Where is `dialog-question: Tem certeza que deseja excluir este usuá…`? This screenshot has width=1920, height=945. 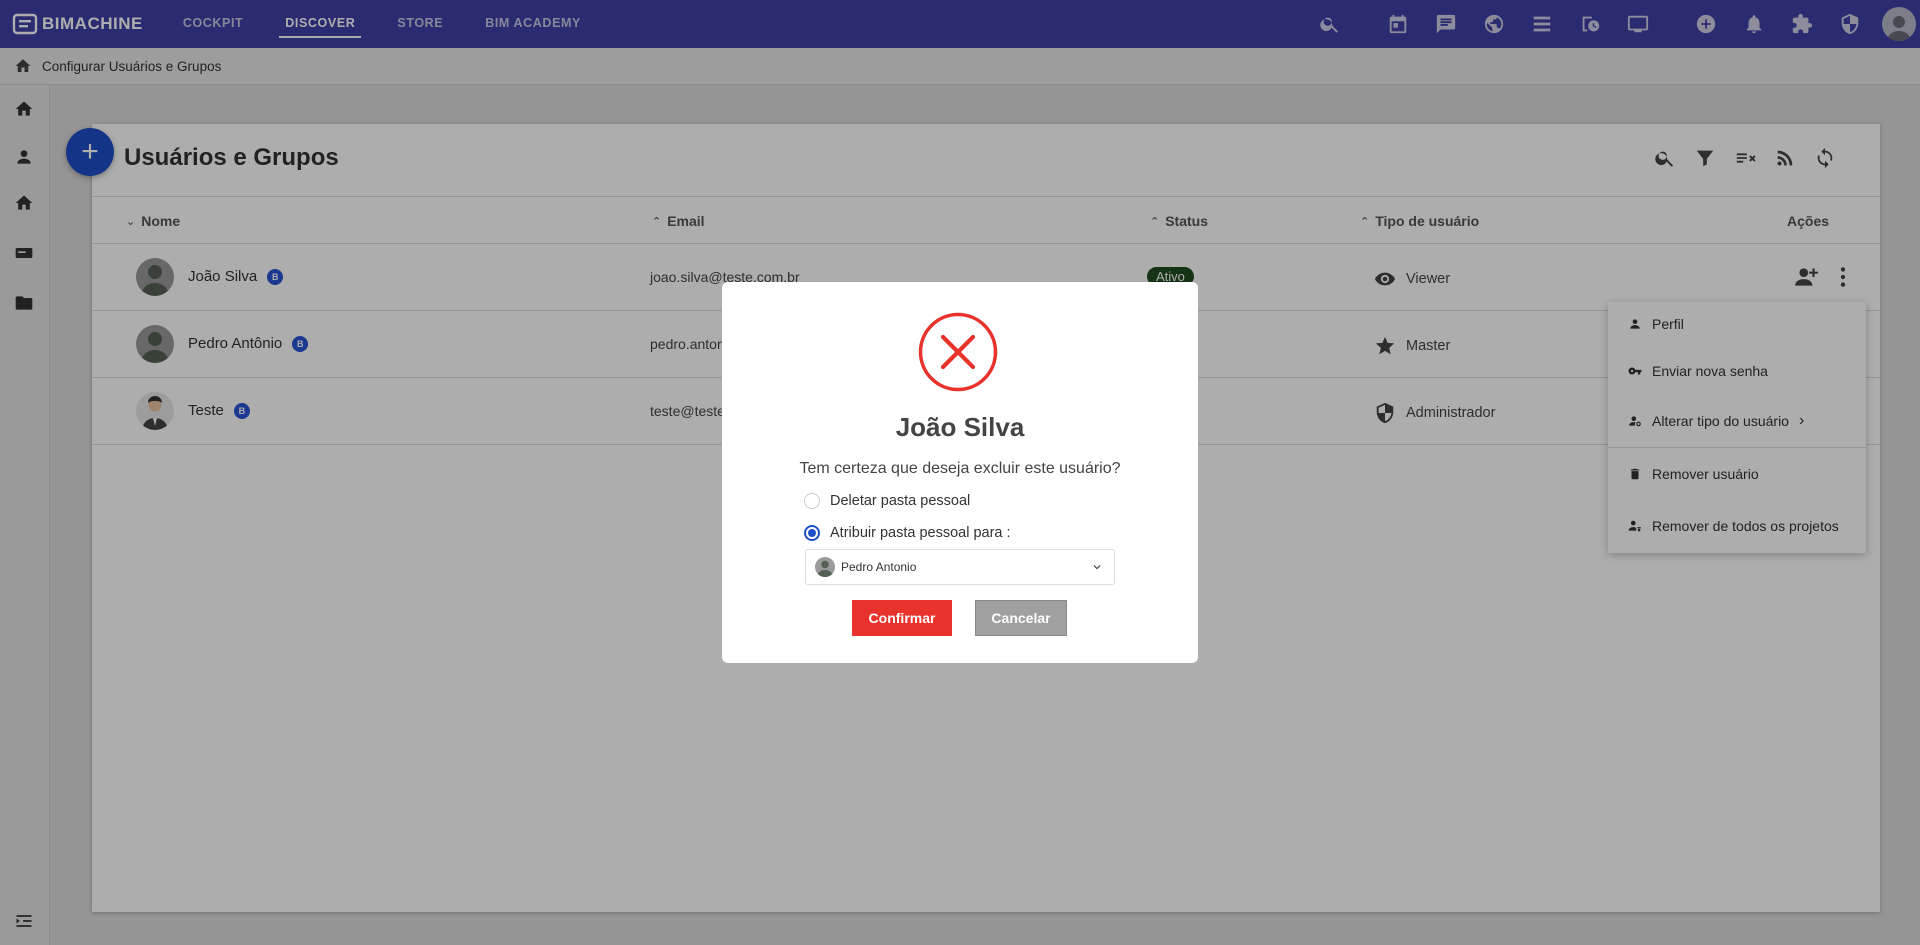 dialog-question: Tem certeza que deseja excluir este usuá… is located at coordinates (960, 468).